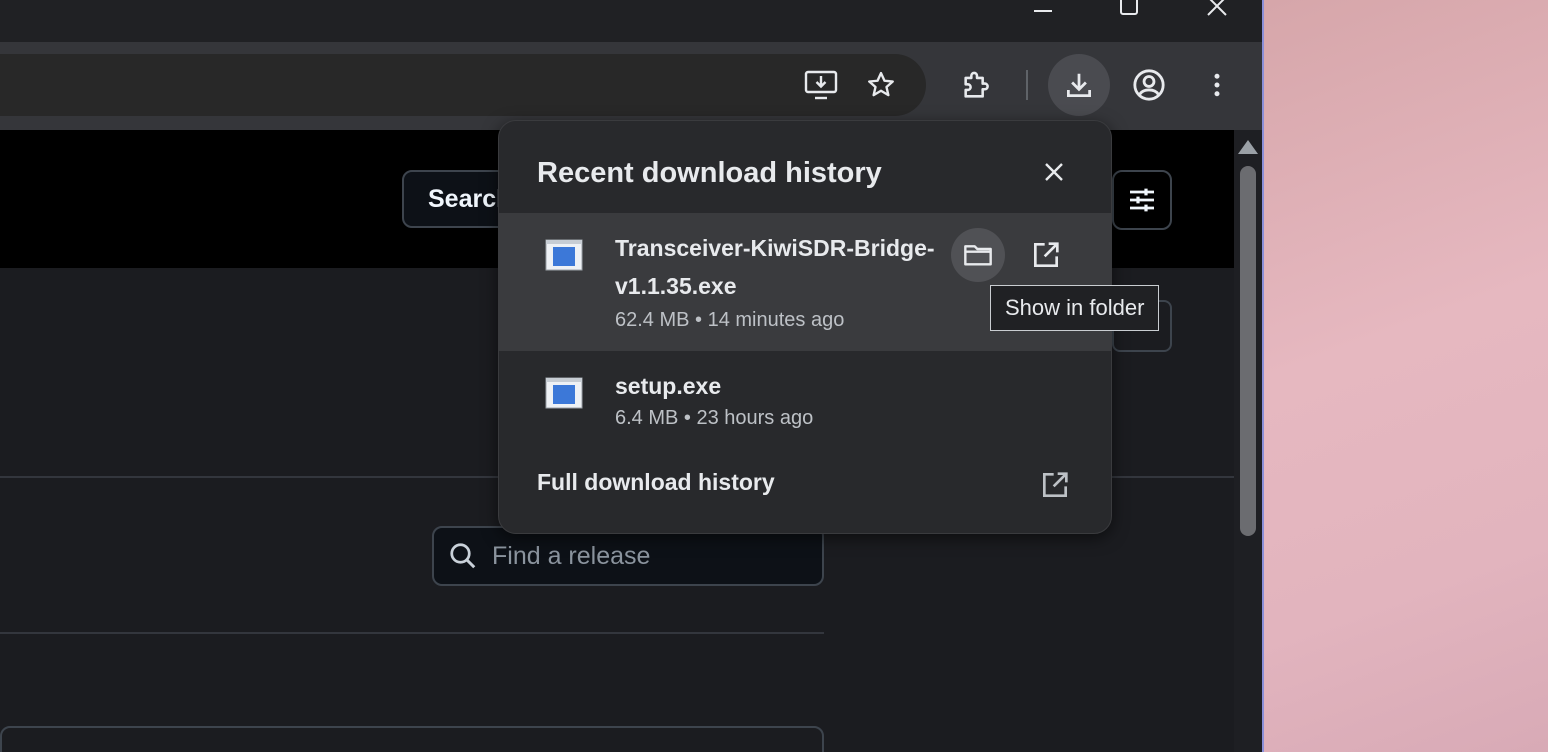 The width and height of the screenshot is (1548, 752). I want to click on bookmark-star-icon, so click(881, 84).